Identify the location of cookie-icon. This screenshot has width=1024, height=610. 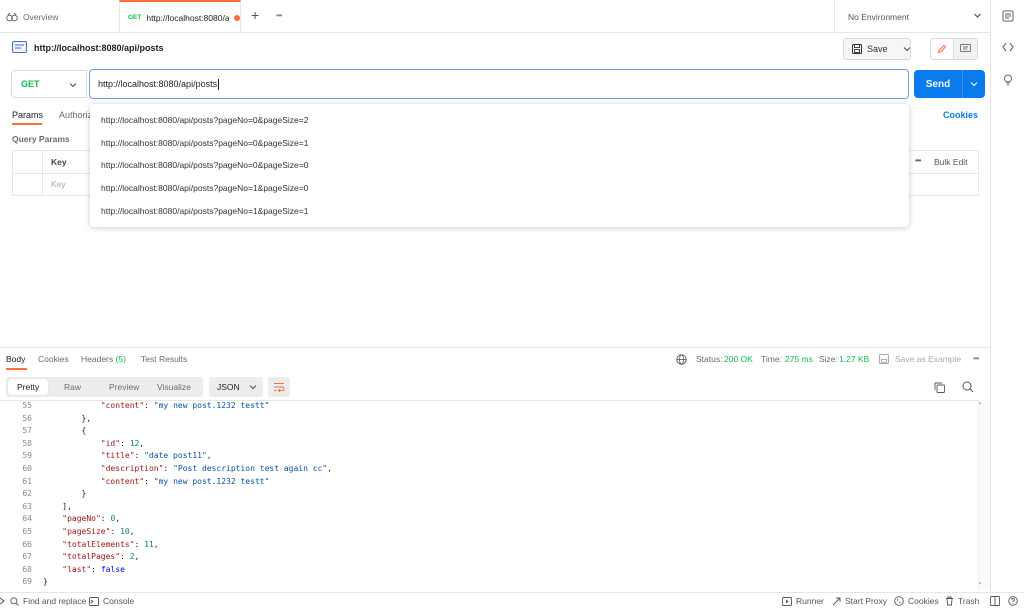
(899, 601).